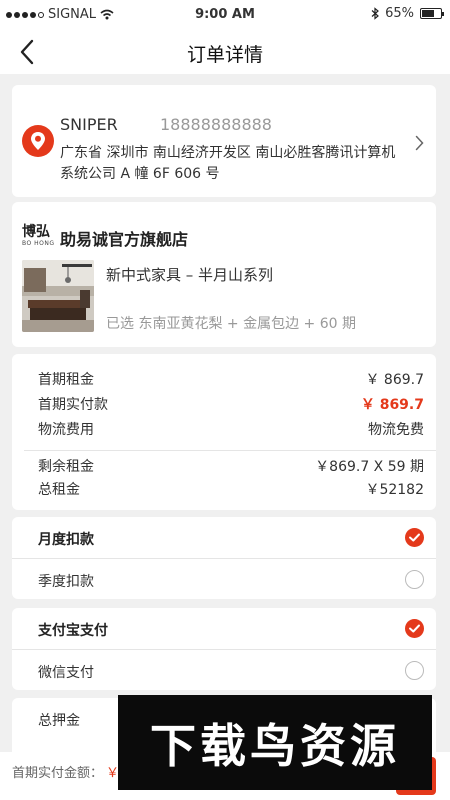 The image size is (450, 800). What do you see at coordinates (231, 379) in the screenshot?
I see `price-row-first-rent: 首期租金 ￥ 869.7` at bounding box center [231, 379].